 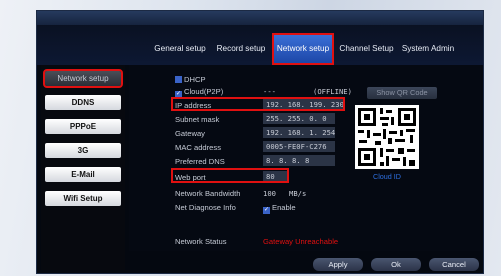 What do you see at coordinates (241, 49) in the screenshot?
I see `tab-record-setup: Record setup` at bounding box center [241, 49].